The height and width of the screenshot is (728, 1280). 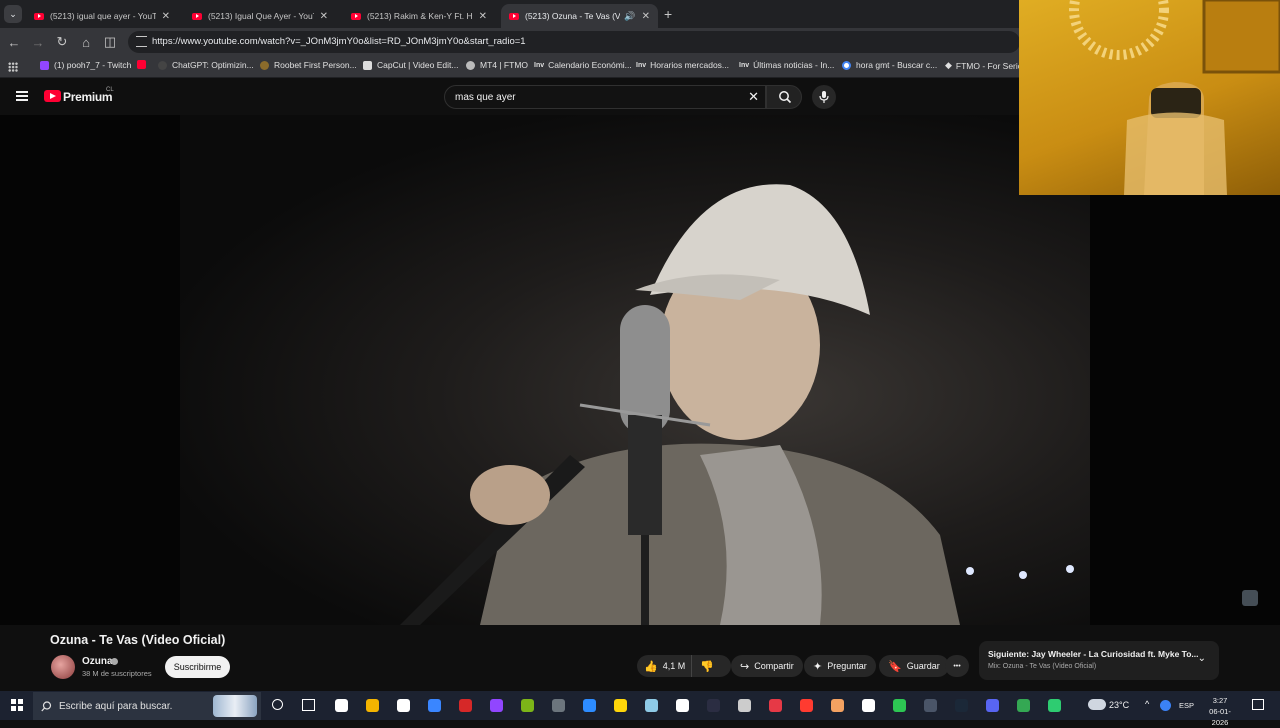 What do you see at coordinates (1165, 705) in the screenshot?
I see `network-icon` at bounding box center [1165, 705].